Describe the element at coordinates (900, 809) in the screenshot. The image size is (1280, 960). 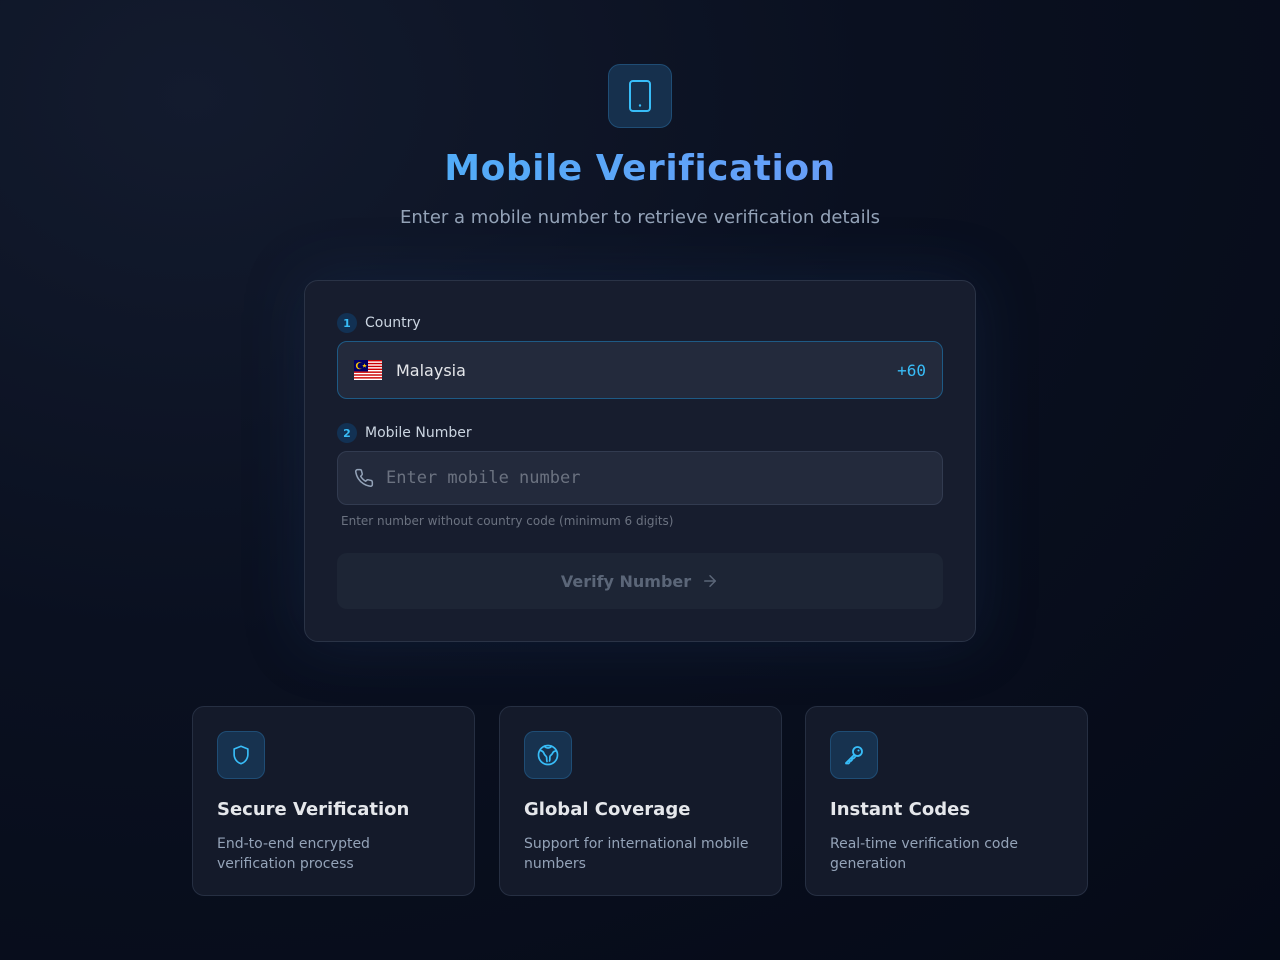
I see `feature-title: Instant Codes` at that location.